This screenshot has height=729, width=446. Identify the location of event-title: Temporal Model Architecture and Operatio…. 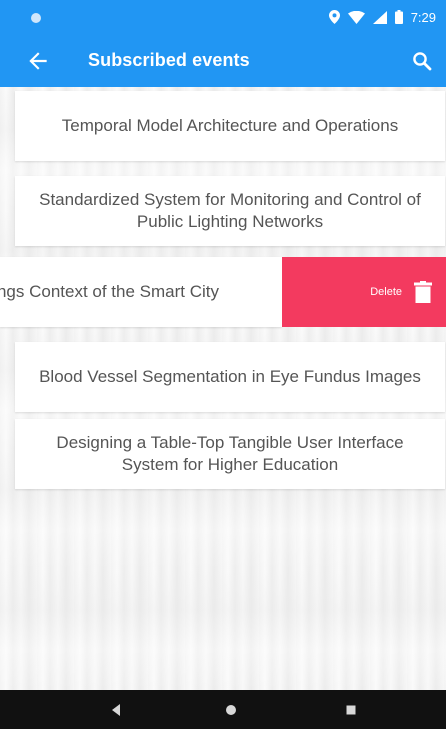
(230, 125).